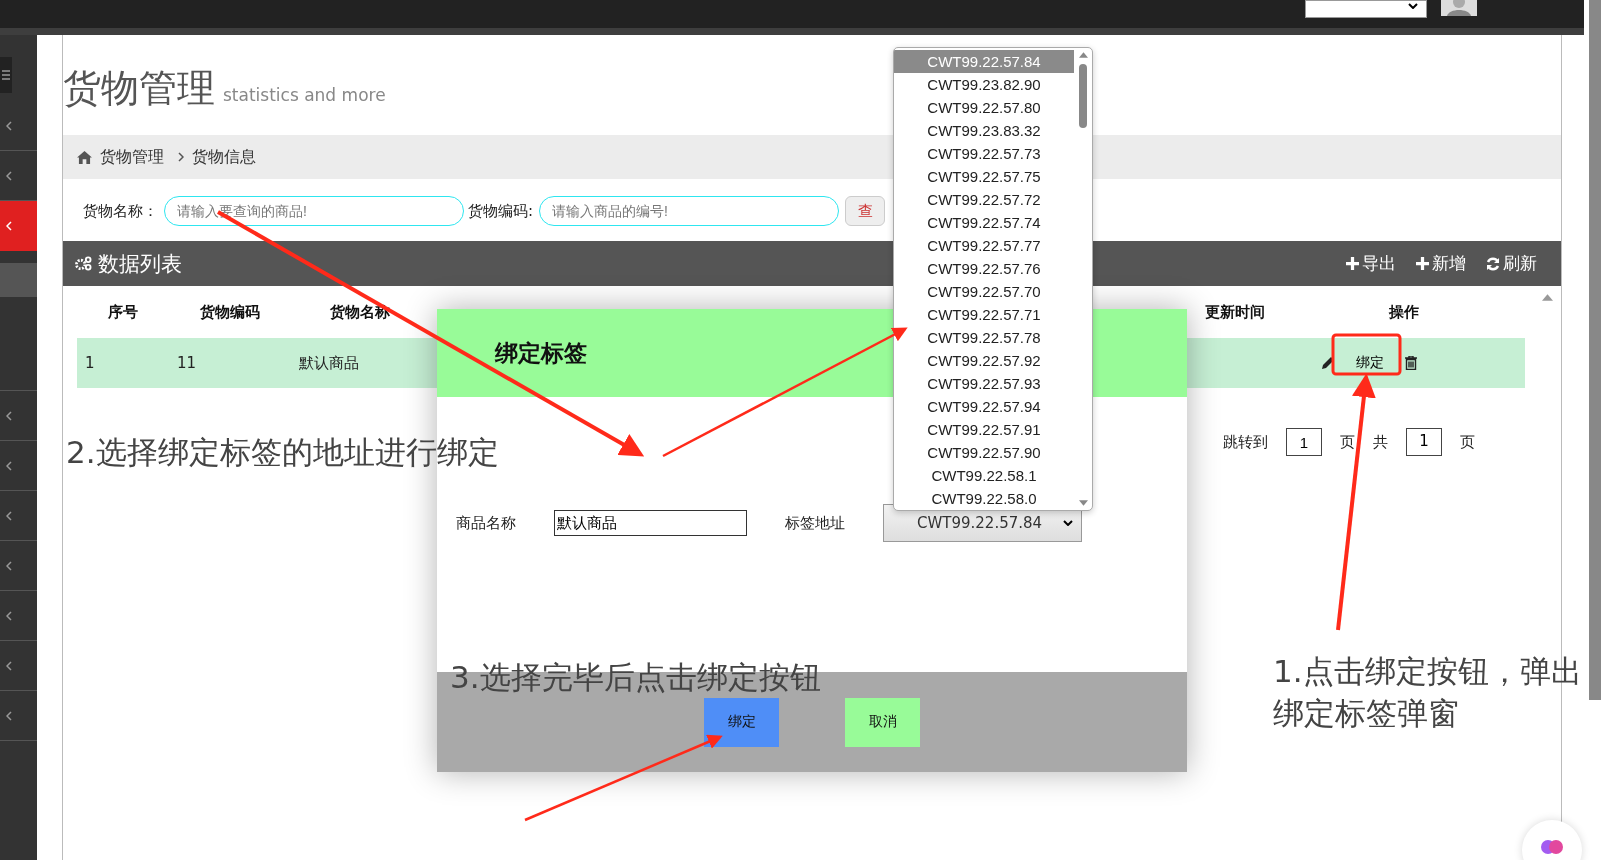  Describe the element at coordinates (123, 312) in the screenshot. I see `column-header: 序号` at that location.